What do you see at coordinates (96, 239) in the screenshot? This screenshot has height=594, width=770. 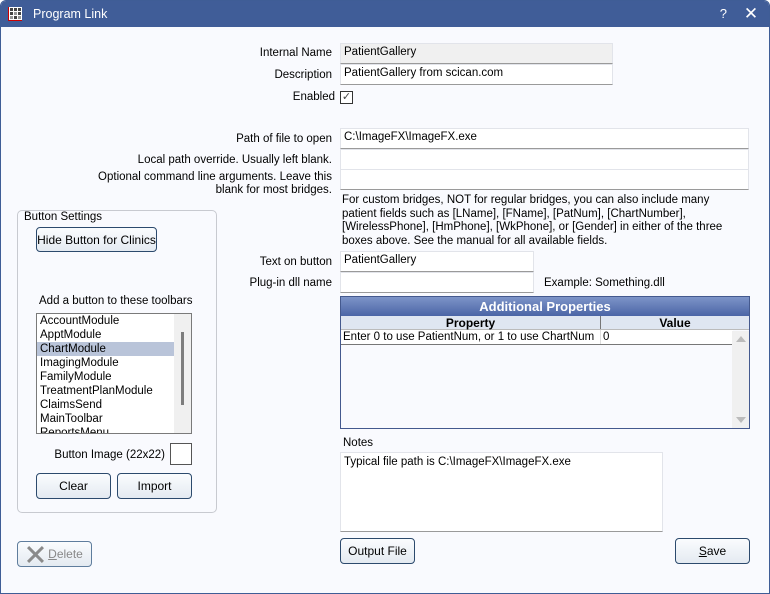 I see `hide-button-for-clinics-button: Hide Button for Clinics` at bounding box center [96, 239].